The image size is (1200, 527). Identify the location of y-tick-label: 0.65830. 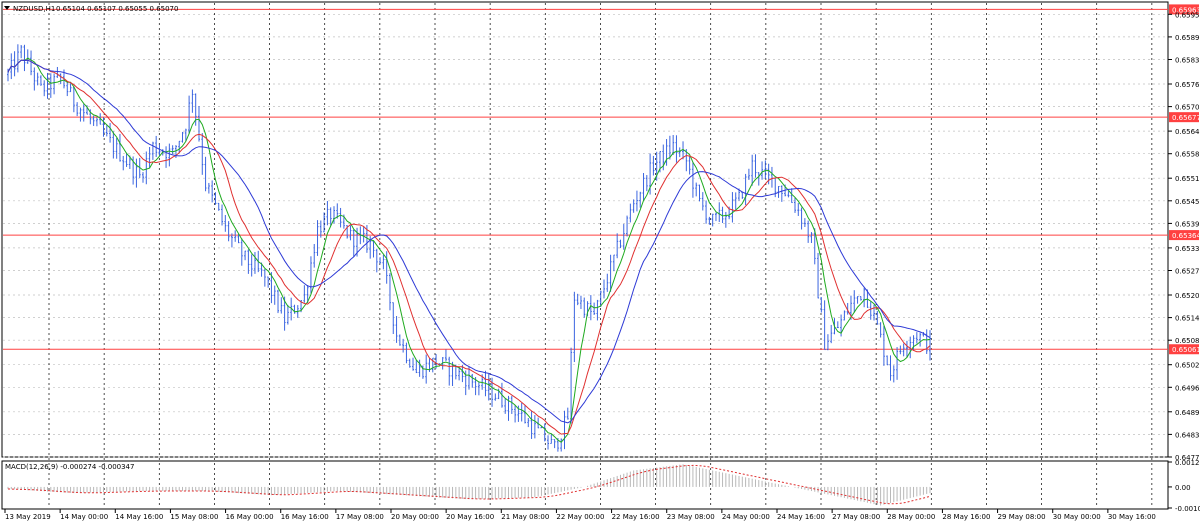
(1187, 61).